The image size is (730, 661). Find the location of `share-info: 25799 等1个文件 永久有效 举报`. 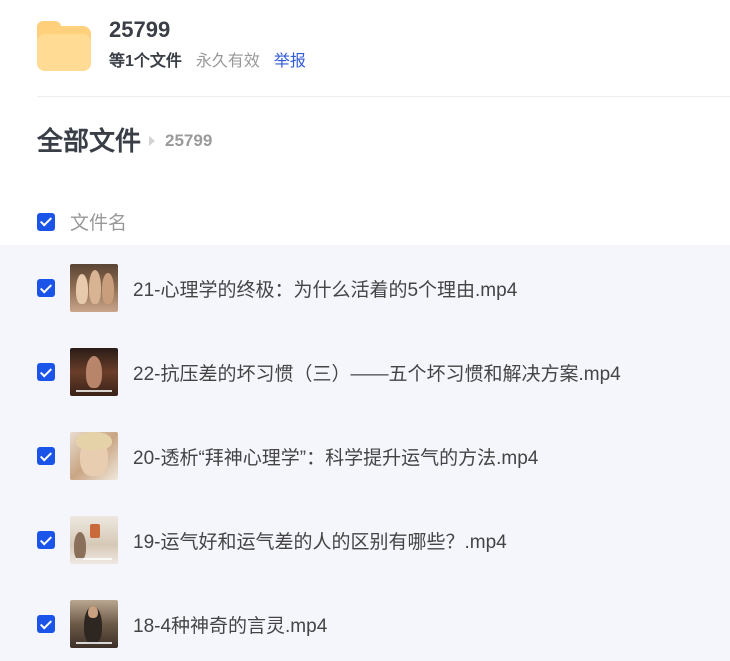

share-info: 25799 等1个文件 永久有效 举报 is located at coordinates (207, 44).